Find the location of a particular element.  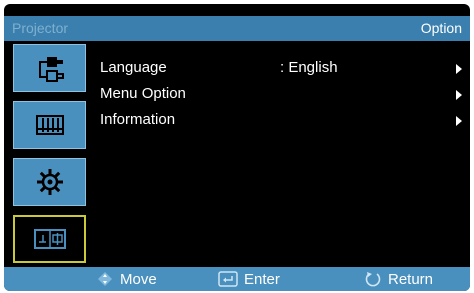

sidebar-item-setup is located at coordinates (49, 182).